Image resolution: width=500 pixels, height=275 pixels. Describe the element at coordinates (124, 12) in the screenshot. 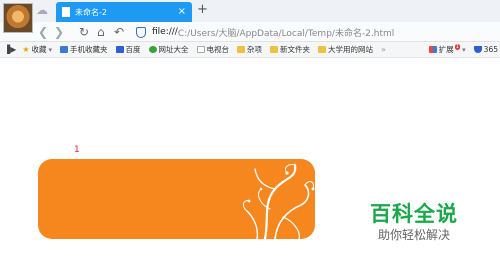

I see `tab-active: 未命名-2 ×` at that location.